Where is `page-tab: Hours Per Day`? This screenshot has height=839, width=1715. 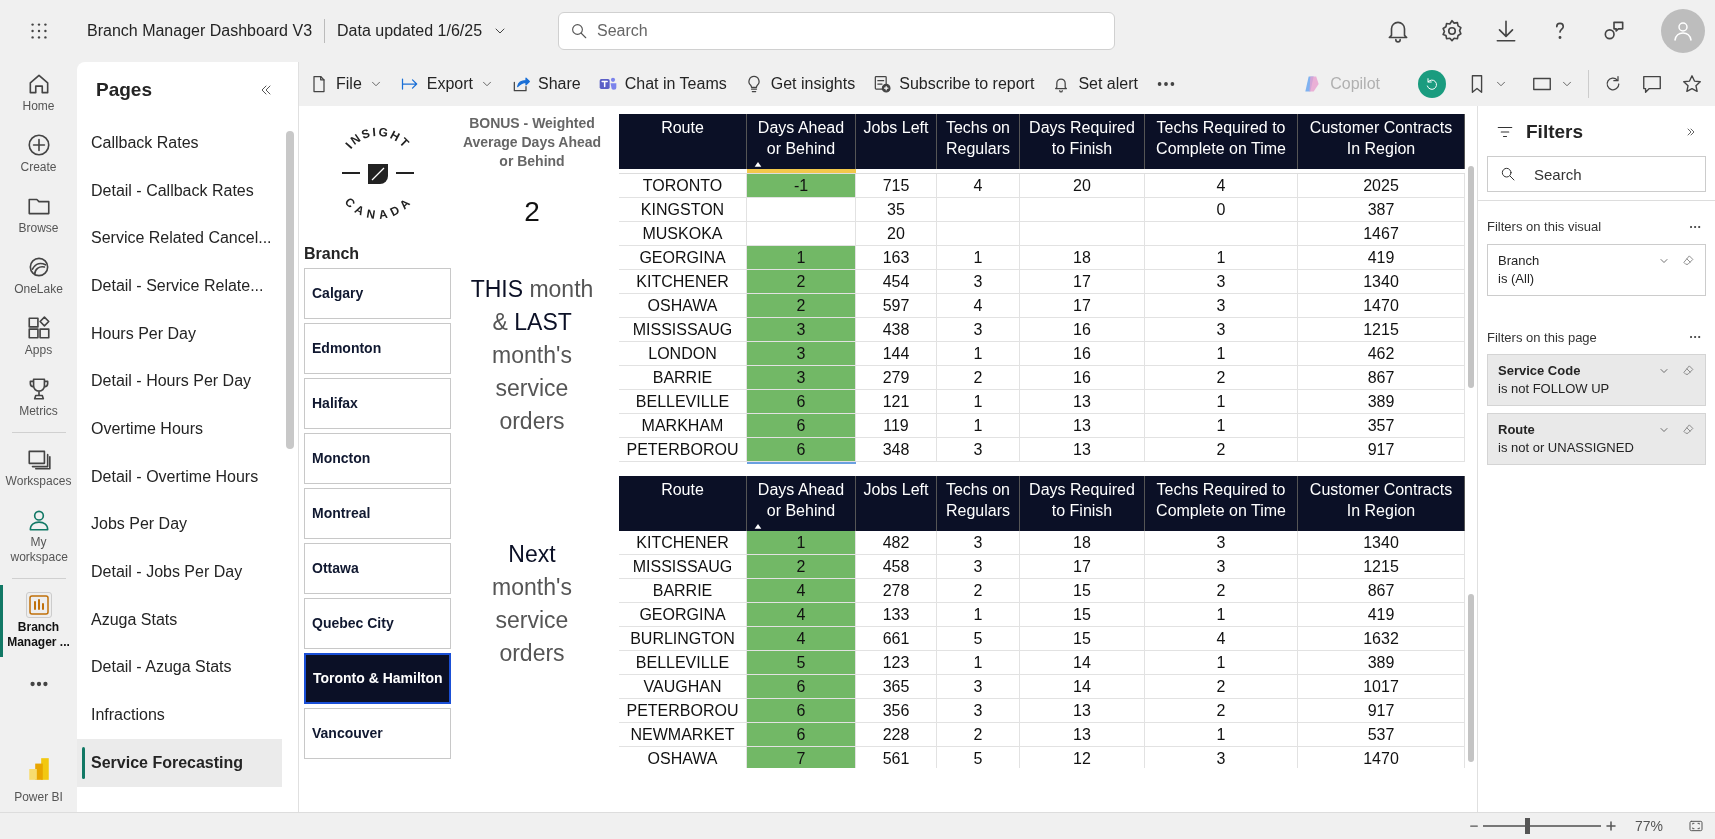
page-tab: Hours Per Day is located at coordinates (179, 333).